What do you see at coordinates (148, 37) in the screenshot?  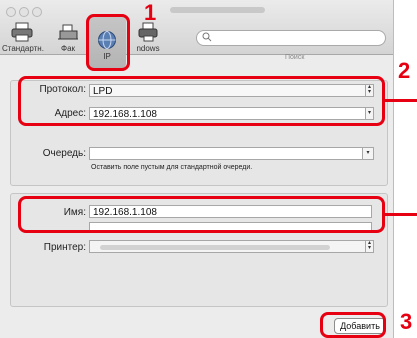 I see `toolbar-item-windows: ndows` at bounding box center [148, 37].